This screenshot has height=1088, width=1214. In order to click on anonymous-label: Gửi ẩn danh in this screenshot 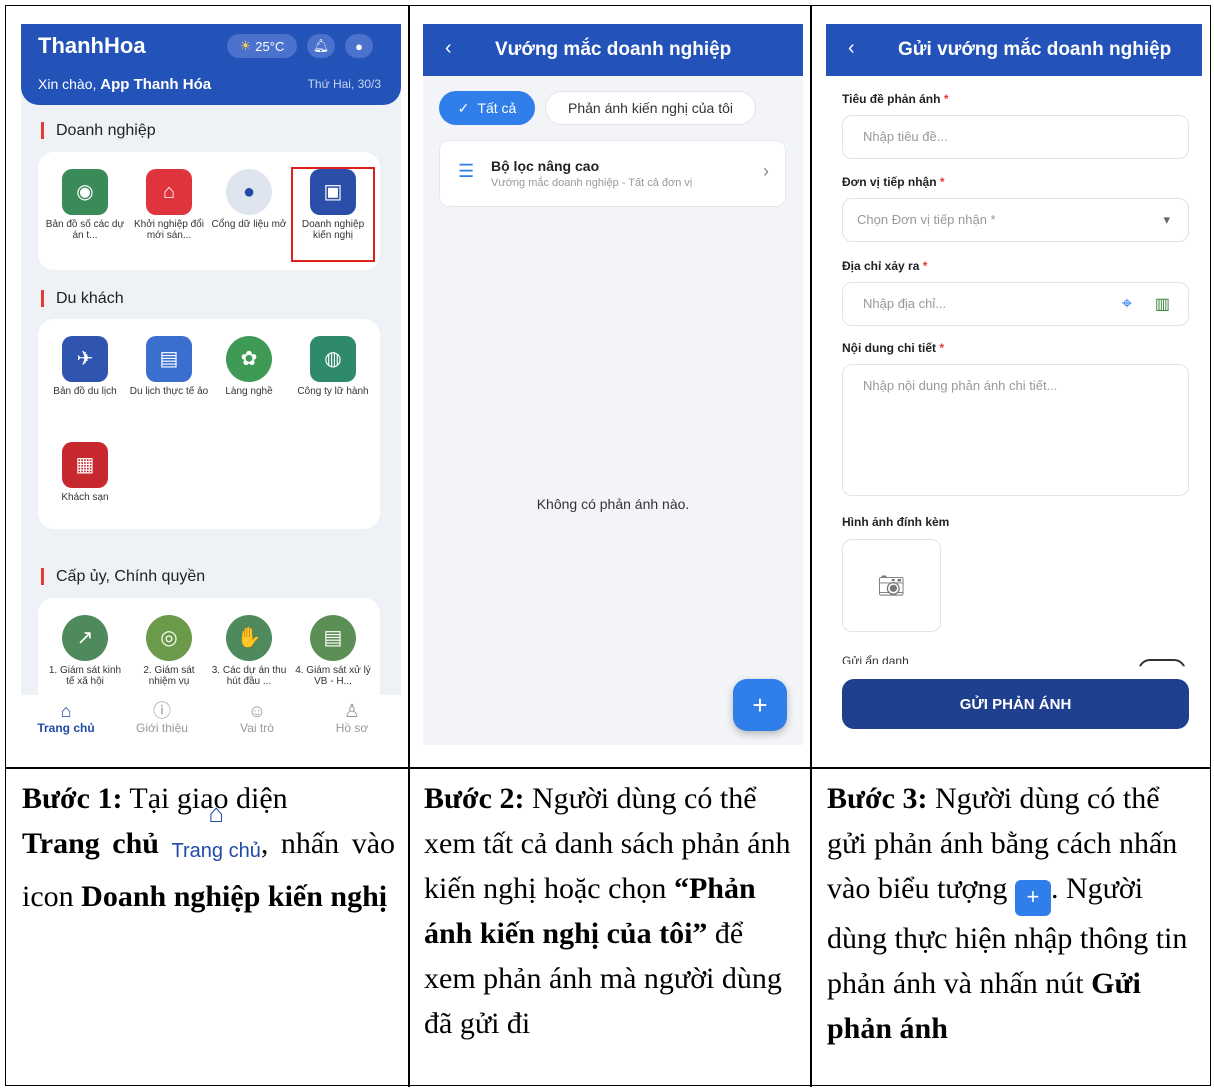, I will do `click(875, 659)`.